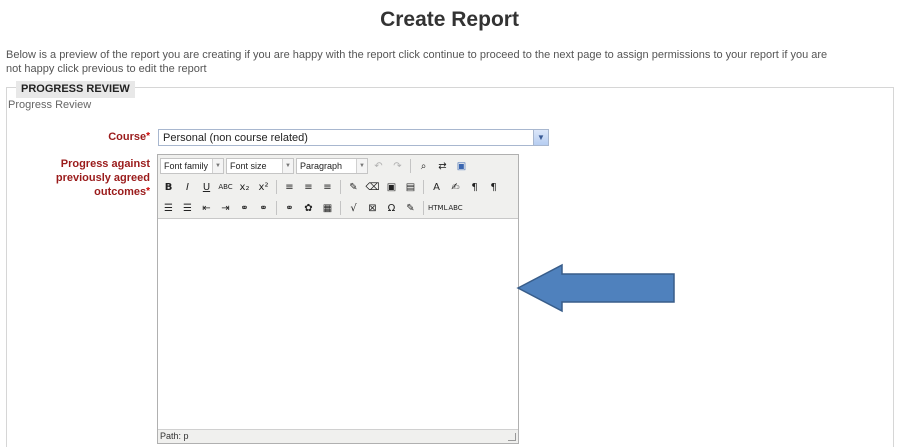 This screenshot has width=899, height=447. Describe the element at coordinates (206, 187) in the screenshot. I see `underline-button: U` at that location.